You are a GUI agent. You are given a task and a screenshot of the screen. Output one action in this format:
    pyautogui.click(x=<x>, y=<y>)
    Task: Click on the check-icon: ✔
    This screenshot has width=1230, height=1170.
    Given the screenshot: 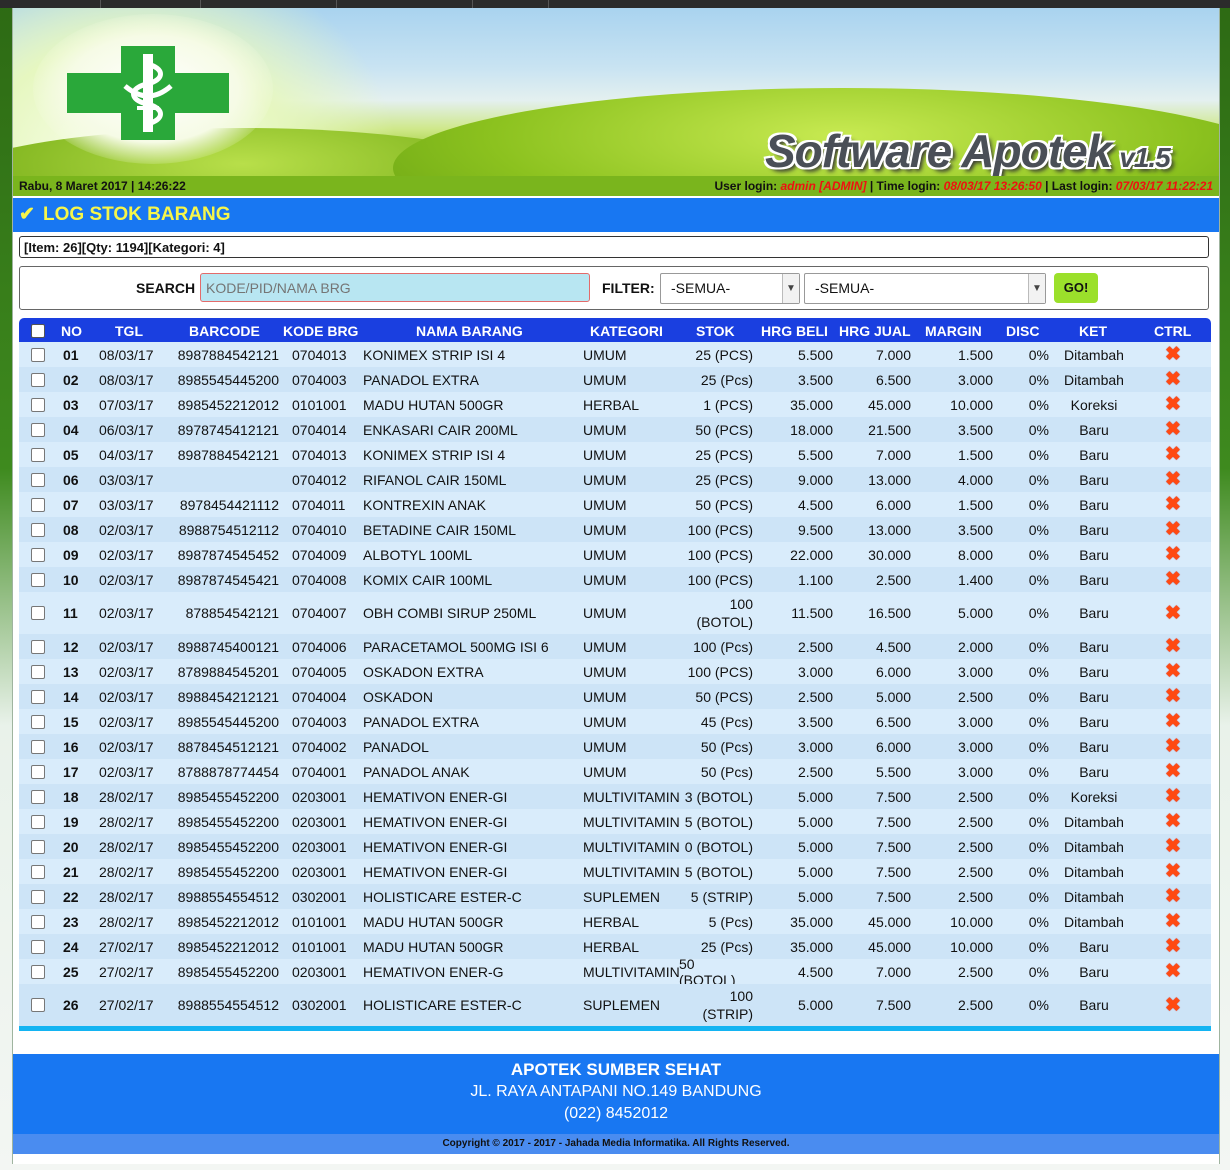 What is the action you would take?
    pyautogui.click(x=27, y=214)
    